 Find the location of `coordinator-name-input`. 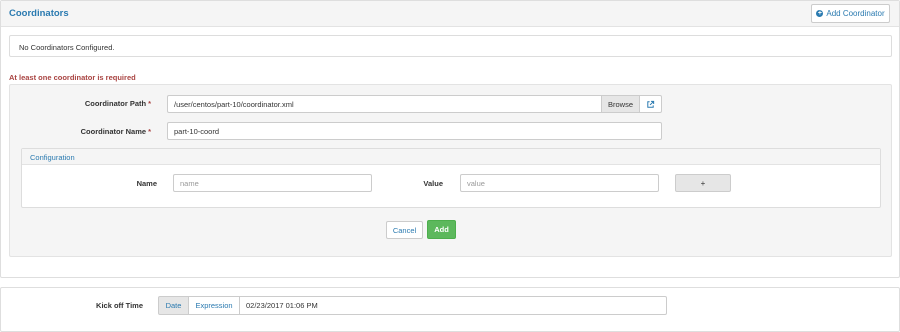

coordinator-name-input is located at coordinates (414, 131).